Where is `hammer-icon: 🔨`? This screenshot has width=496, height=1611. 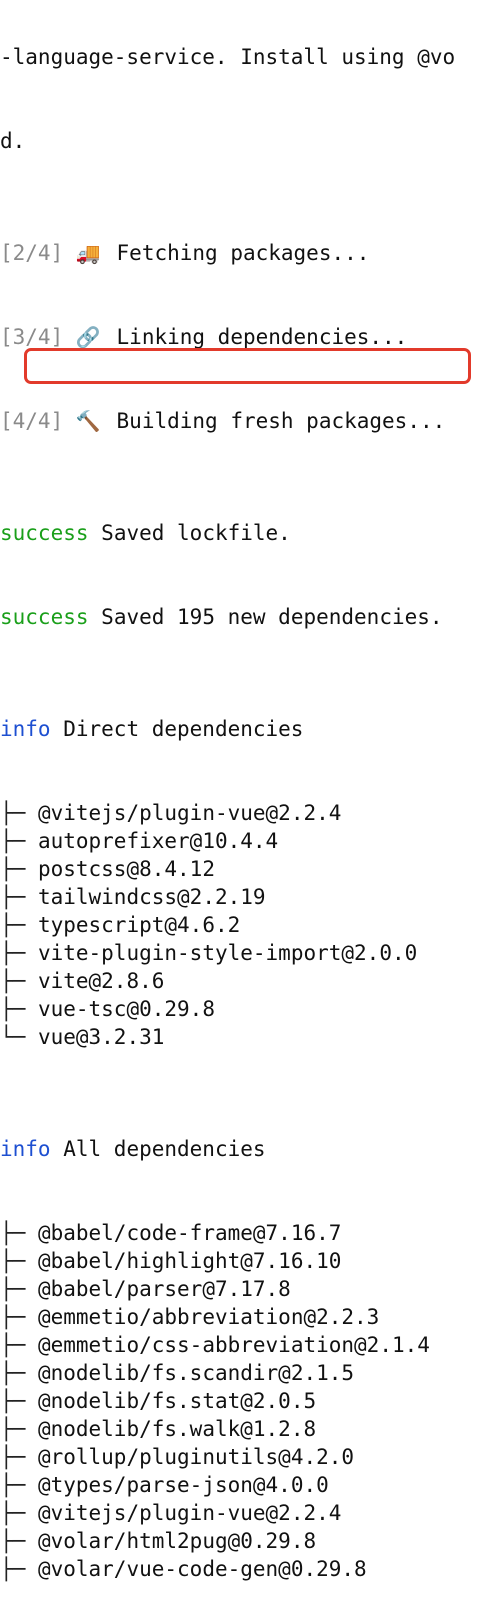
hammer-icon: 🔨 is located at coordinates (88, 421).